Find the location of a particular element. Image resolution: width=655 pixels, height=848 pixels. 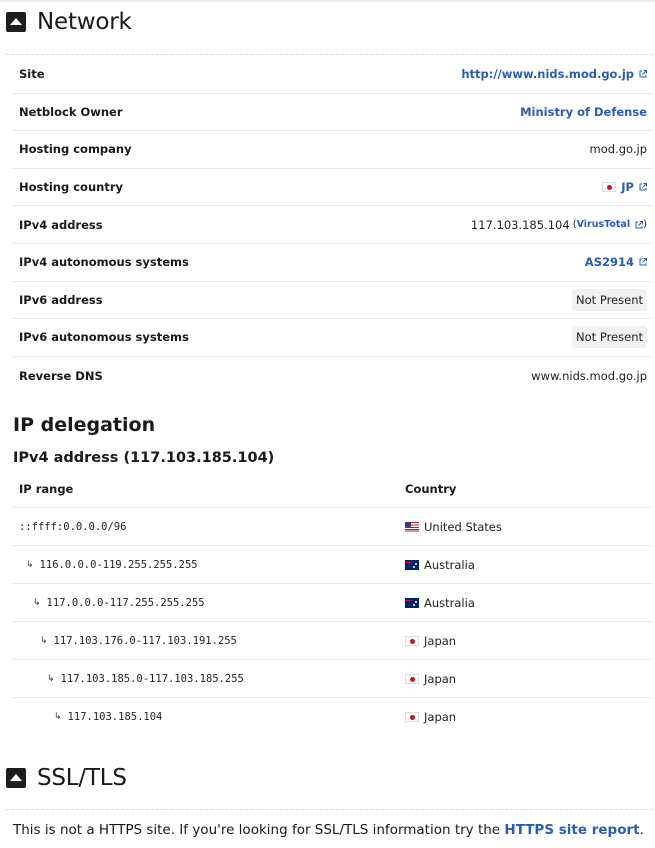

ip-delegation-title: IP delegation is located at coordinates (84, 425).